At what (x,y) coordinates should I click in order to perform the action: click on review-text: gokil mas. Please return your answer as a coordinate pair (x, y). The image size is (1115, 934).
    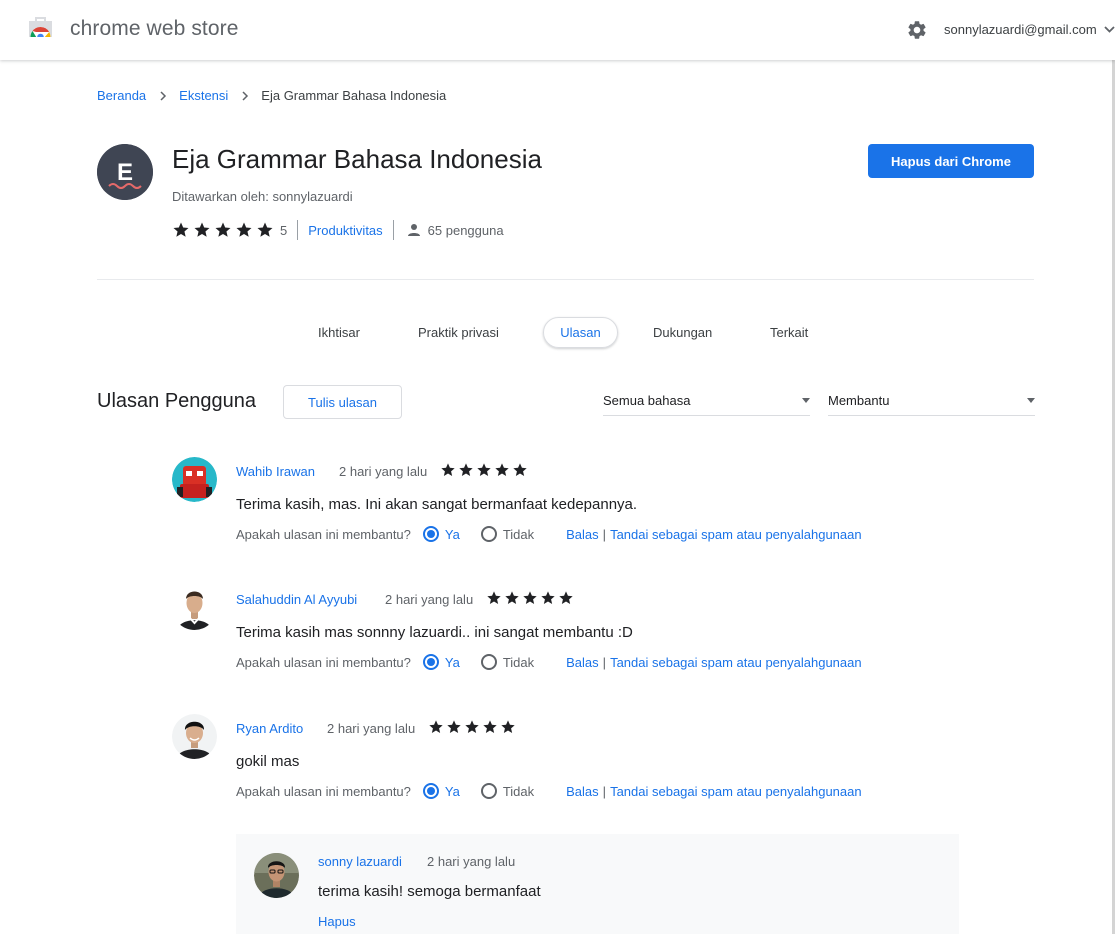
    Looking at the image, I should click on (268, 761).